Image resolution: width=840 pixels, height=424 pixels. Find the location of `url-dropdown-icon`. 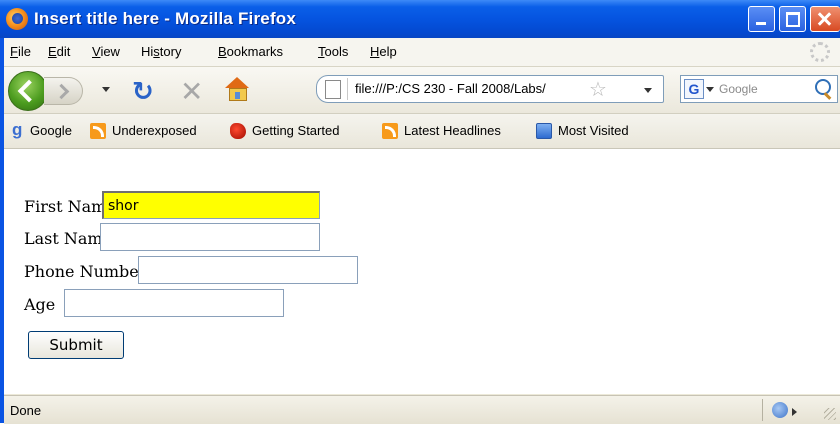

url-dropdown-icon is located at coordinates (648, 90).